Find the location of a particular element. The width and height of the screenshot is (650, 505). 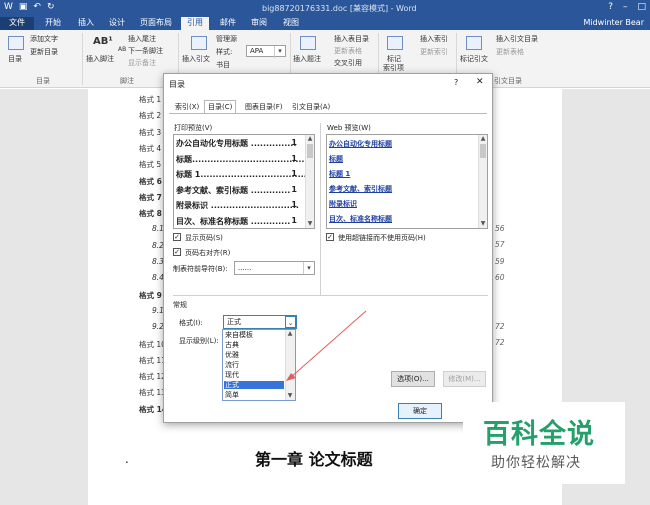

watermark: 百科全说 助你轻松解决 is located at coordinates (544, 443).